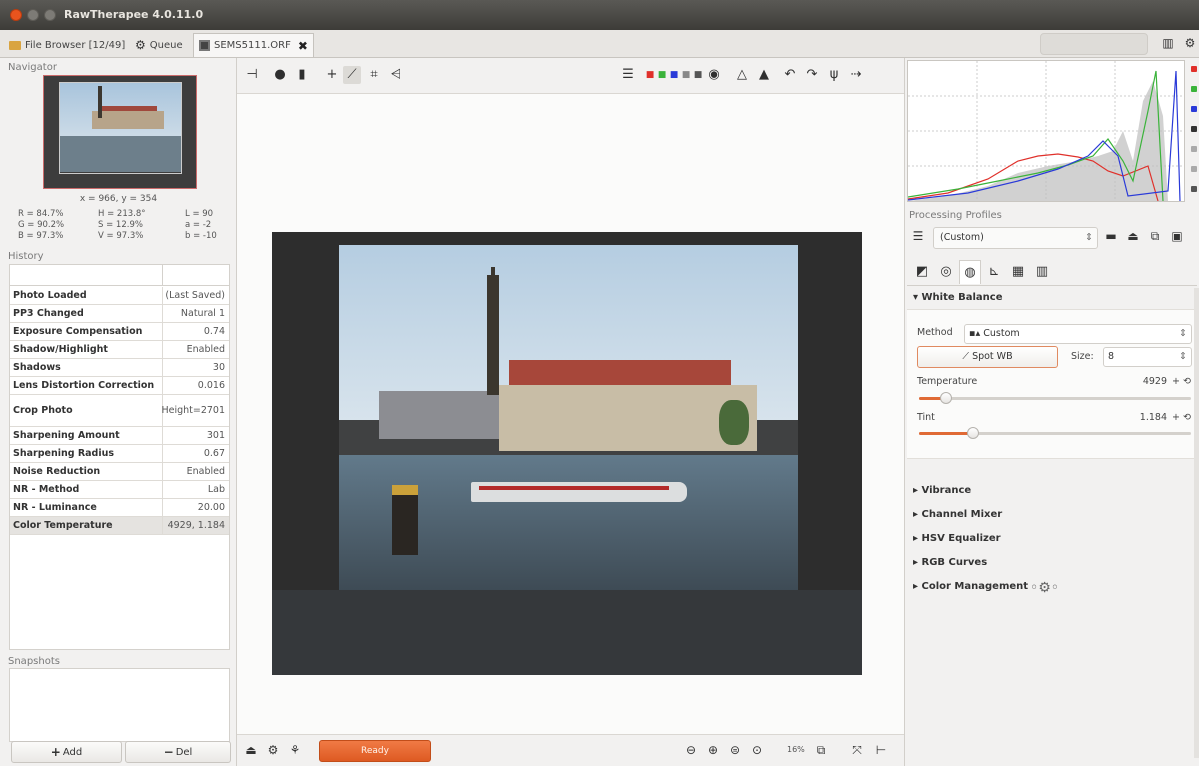 Image resolution: width=1199 pixels, height=766 pixels. Describe the element at coordinates (1015, 238) in the screenshot. I see `processing-profile-select: (Custom) ⇕` at that location.